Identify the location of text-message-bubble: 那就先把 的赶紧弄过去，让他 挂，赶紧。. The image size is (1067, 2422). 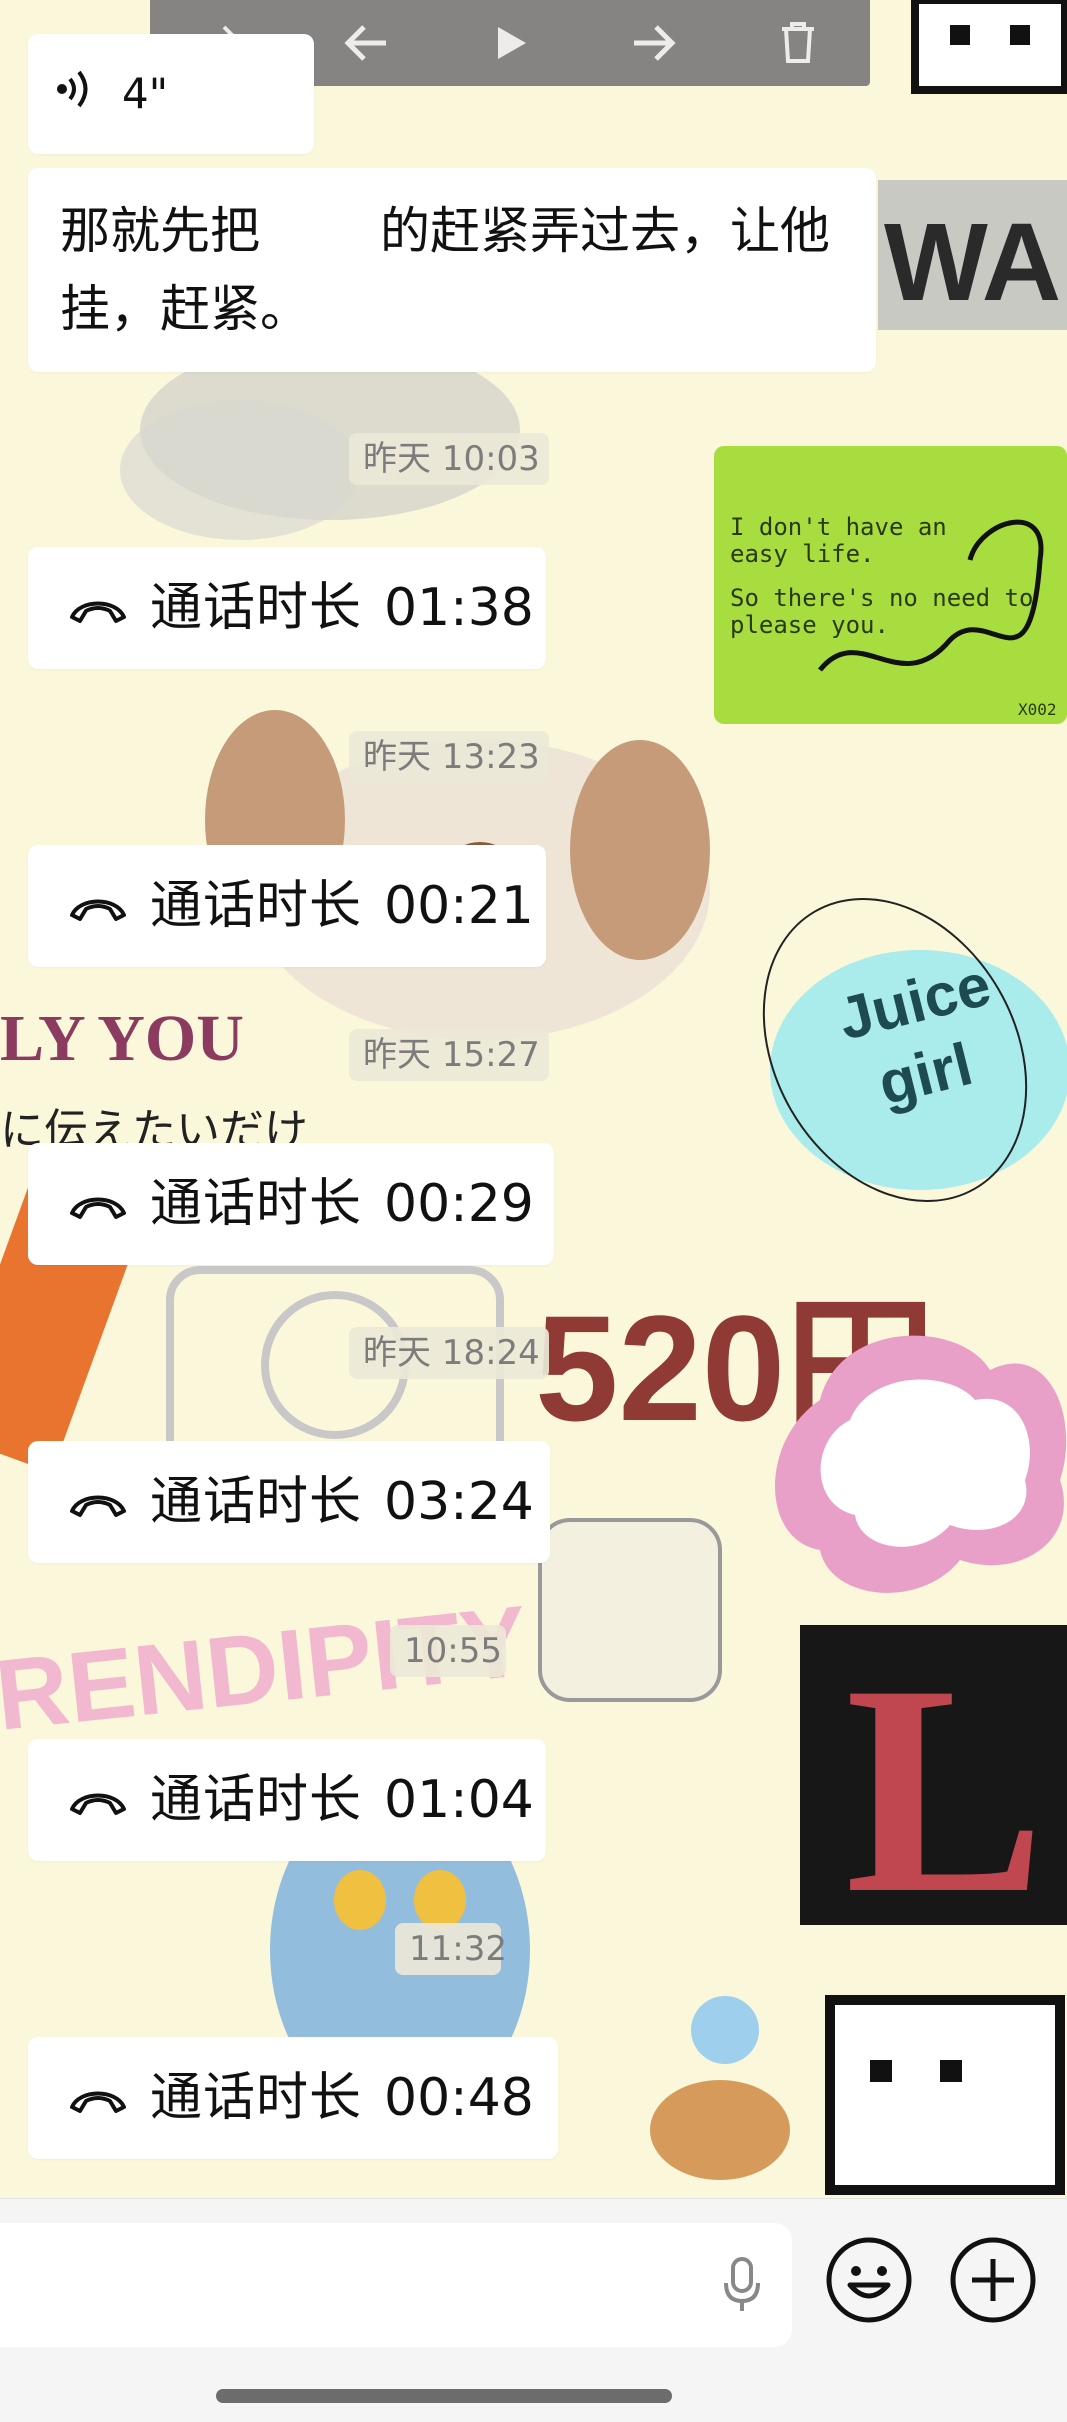
(452, 270).